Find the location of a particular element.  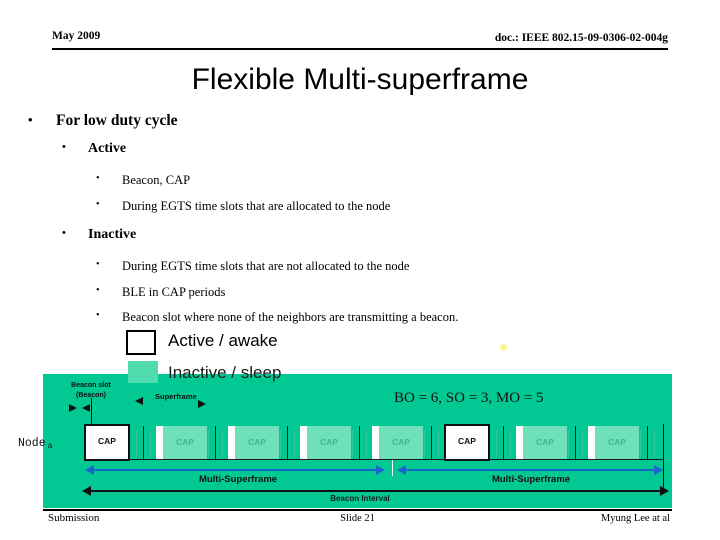

beacon-interval-arrow is located at coordinates (375, 491).